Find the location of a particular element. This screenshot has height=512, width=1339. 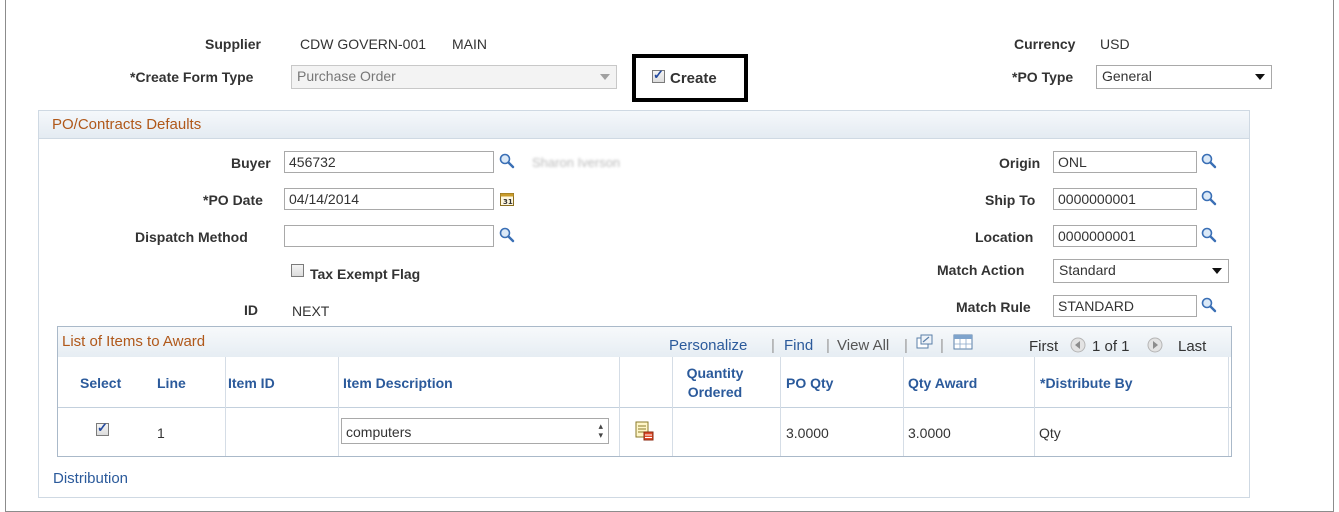

location-input: 0000000001 is located at coordinates (1125, 236).